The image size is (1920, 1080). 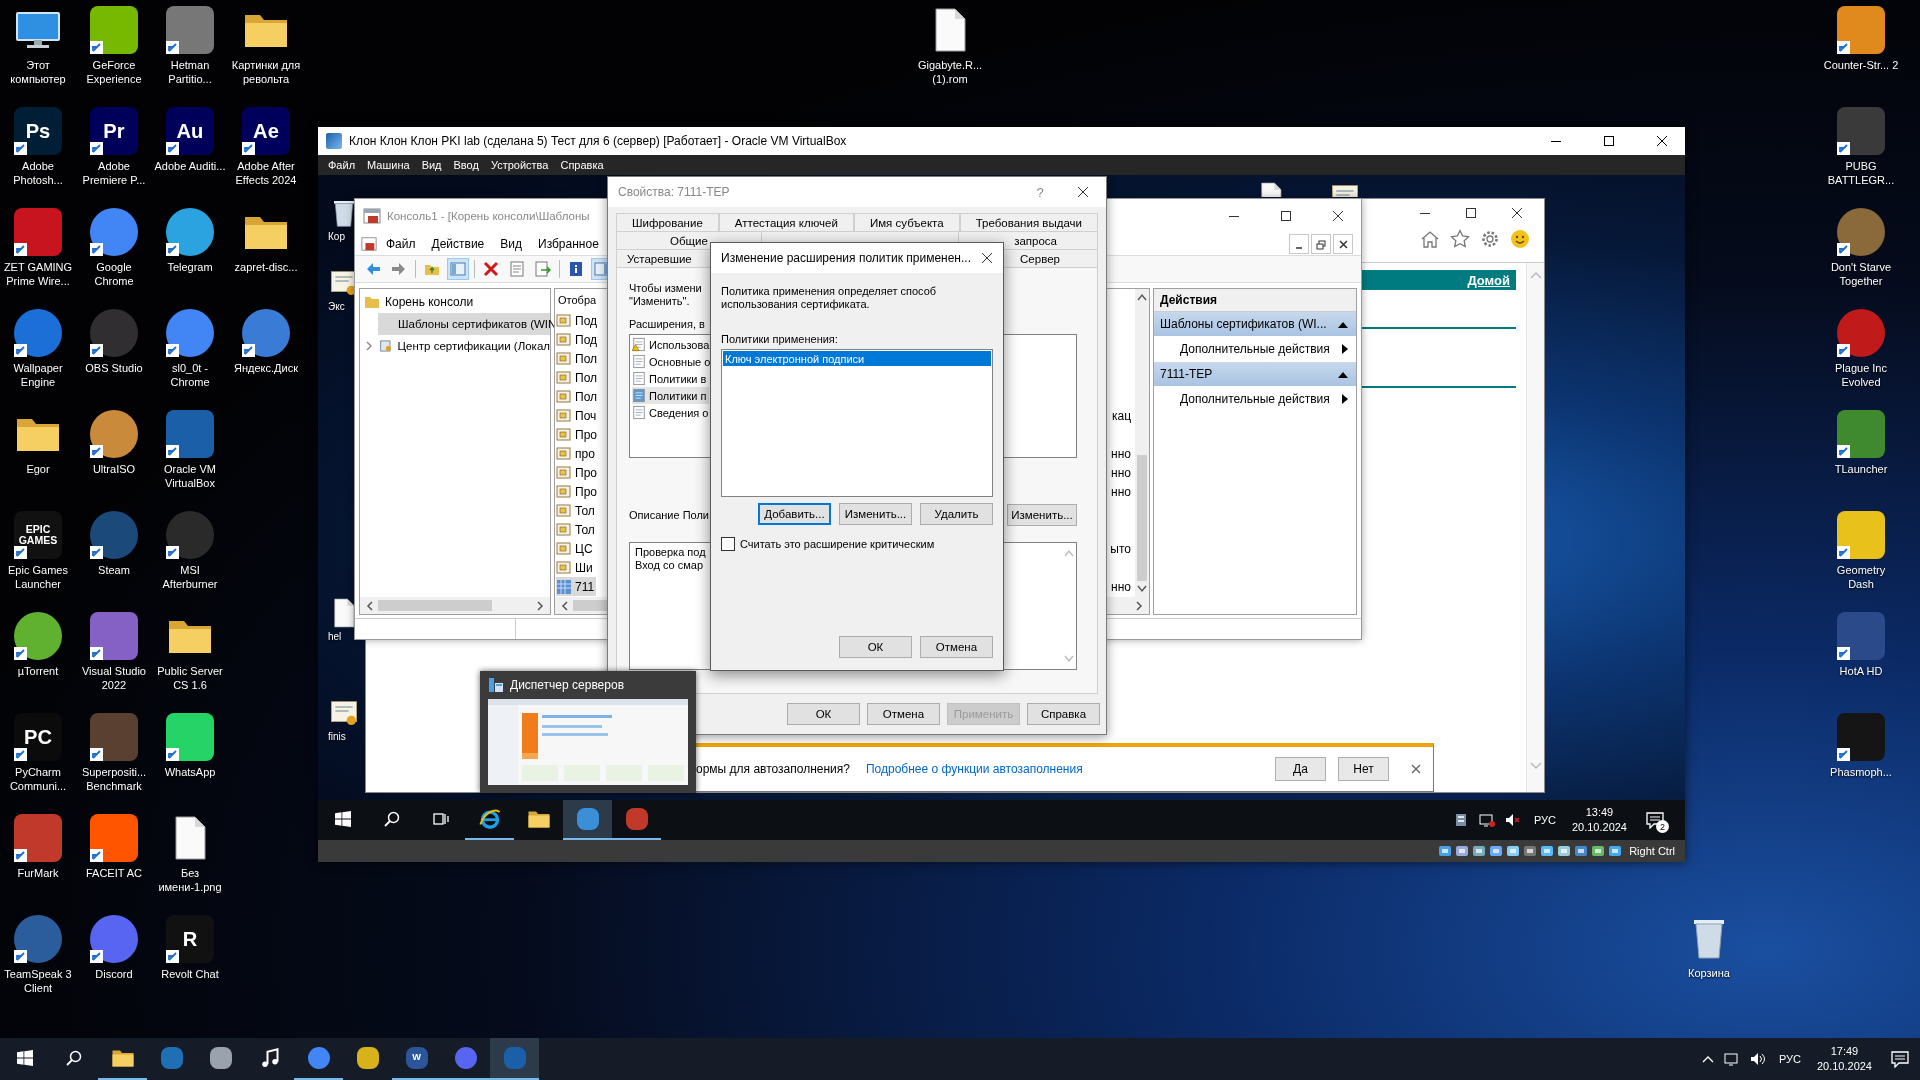 What do you see at coordinates (1861, 274) in the screenshot?
I see `icon-label: Don't Starve Together` at bounding box center [1861, 274].